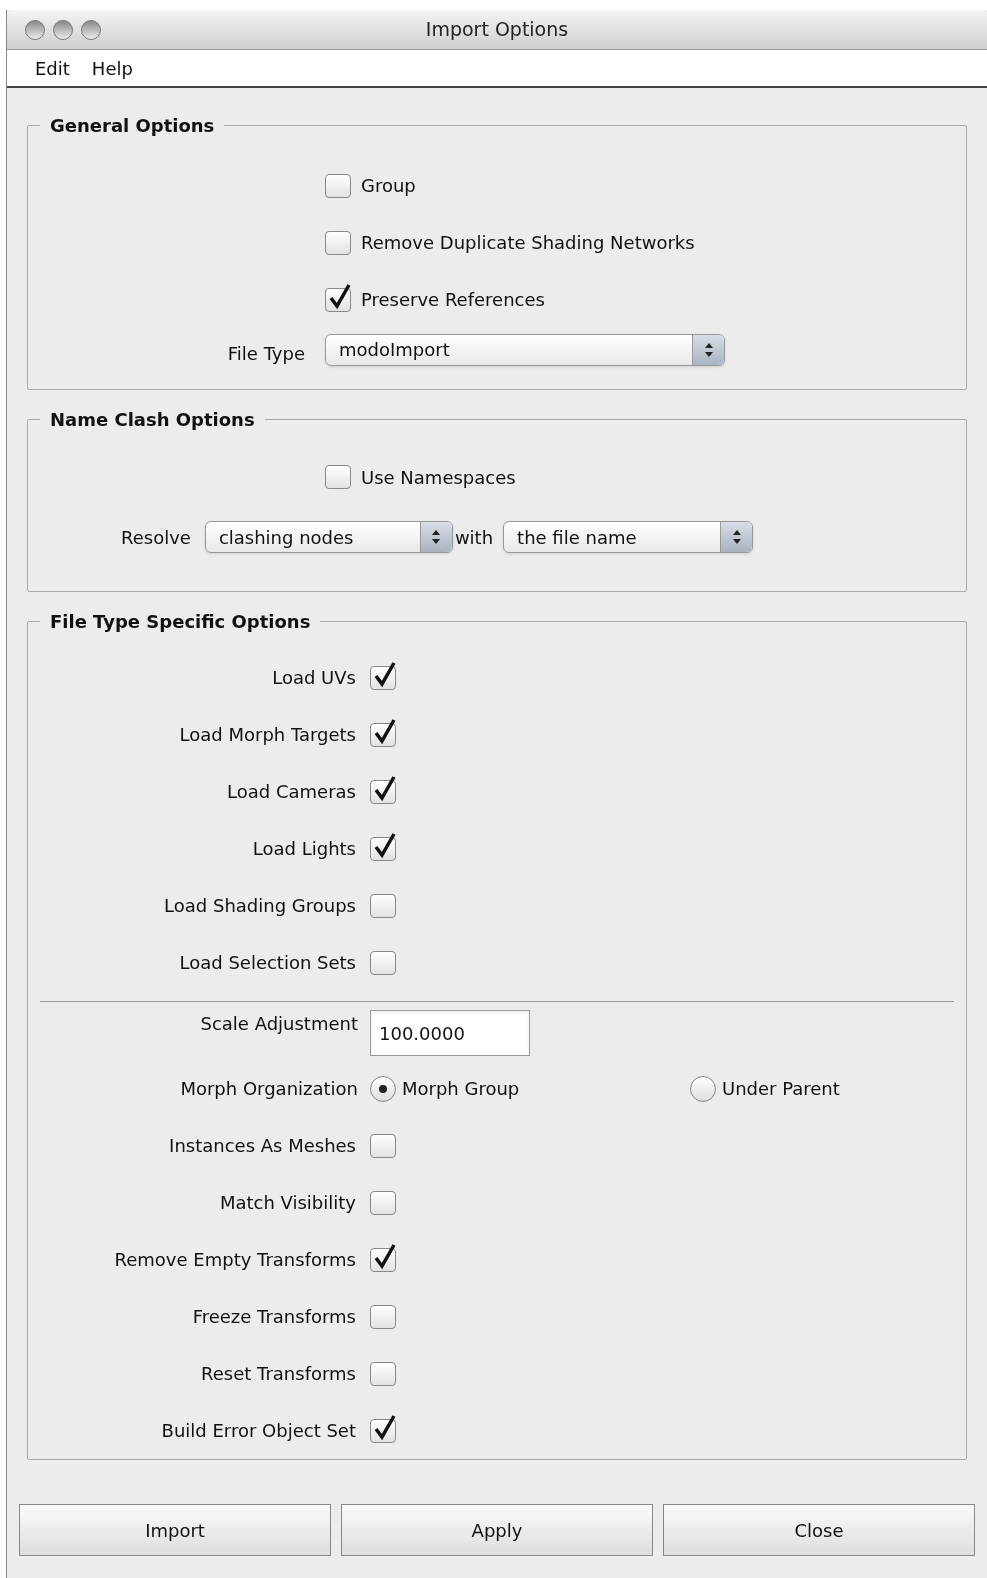  I want to click on menu-item: Help, so click(112, 68).